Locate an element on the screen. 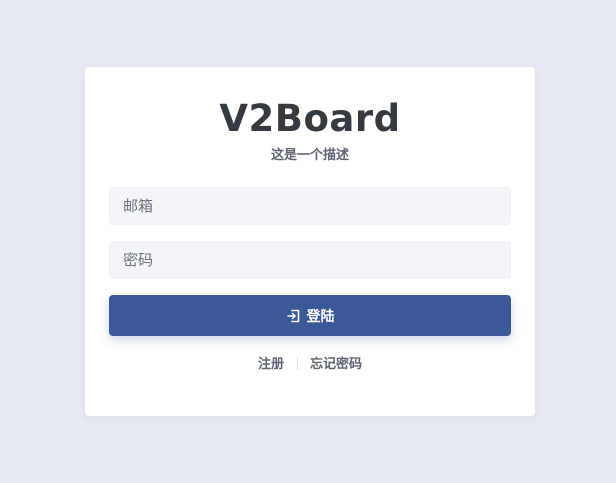 The width and height of the screenshot is (616, 483). sign-in-icon is located at coordinates (294, 316).